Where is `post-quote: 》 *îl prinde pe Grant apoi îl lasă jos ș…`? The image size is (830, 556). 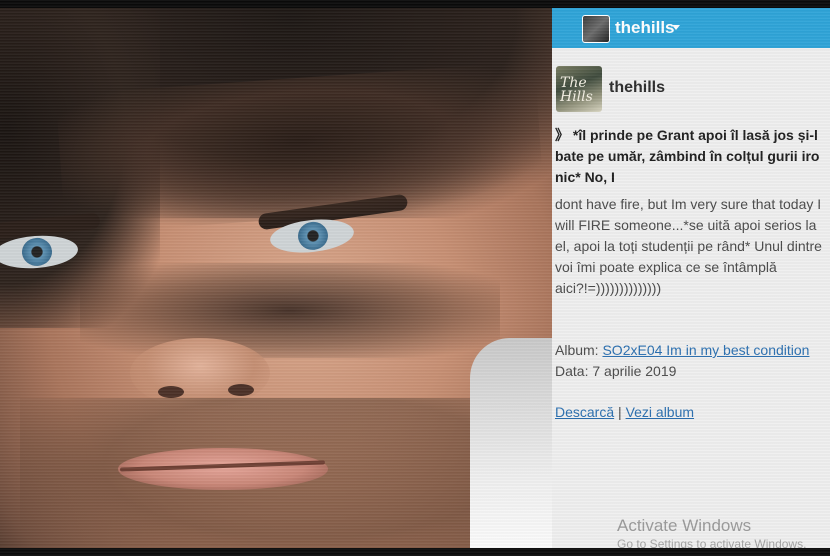
post-quote: 》 *îl prinde pe Grant apoi îl lasă jos ș… is located at coordinates (687, 156).